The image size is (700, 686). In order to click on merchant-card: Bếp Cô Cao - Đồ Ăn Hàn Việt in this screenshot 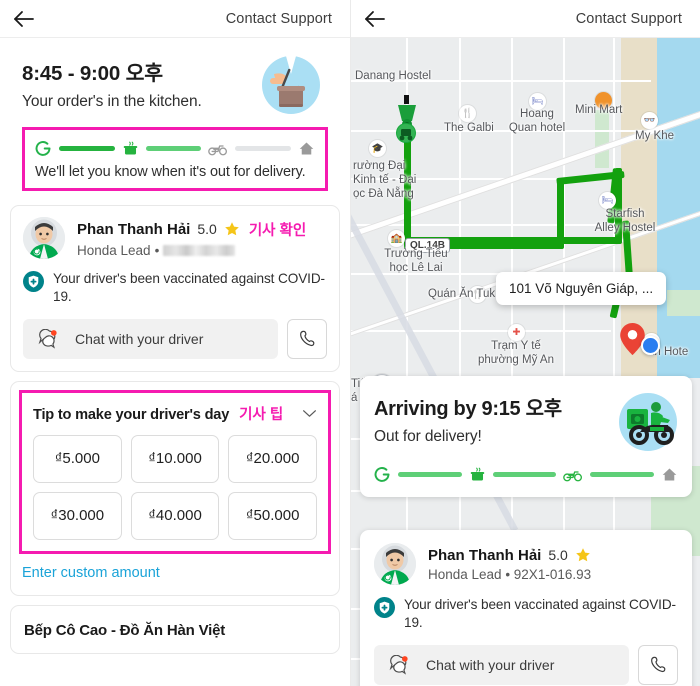, I will do `click(175, 629)`.